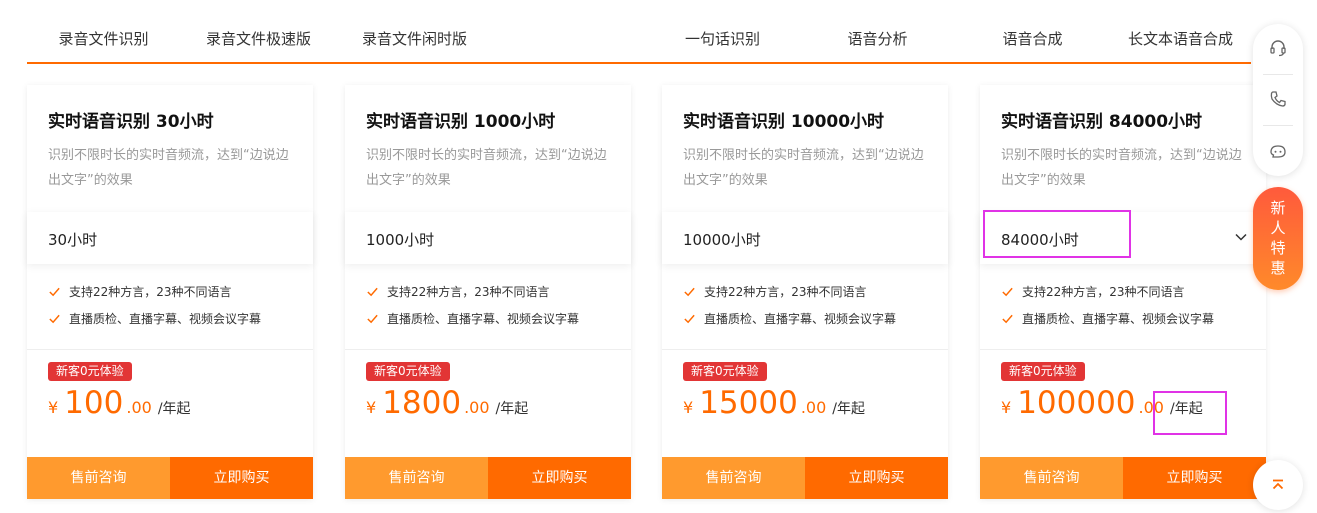  I want to click on tab-label: 长文本语音合成, so click(1180, 39).